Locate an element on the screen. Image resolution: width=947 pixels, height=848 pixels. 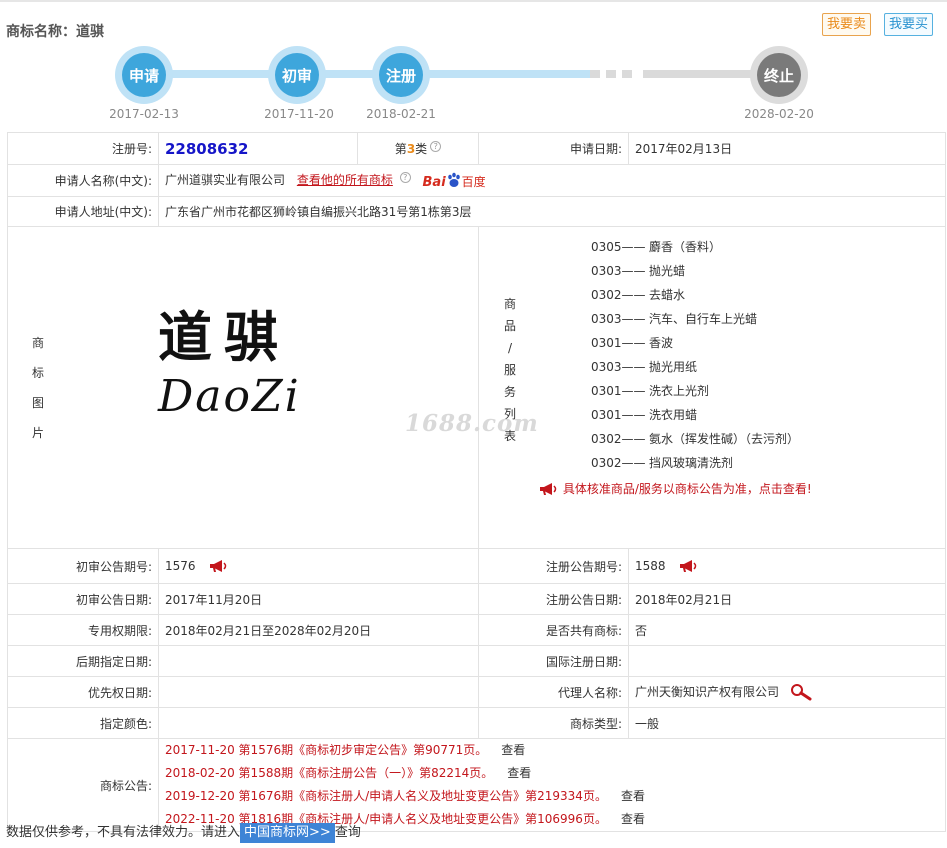
sell-button: 我要卖 is located at coordinates (847, 24).